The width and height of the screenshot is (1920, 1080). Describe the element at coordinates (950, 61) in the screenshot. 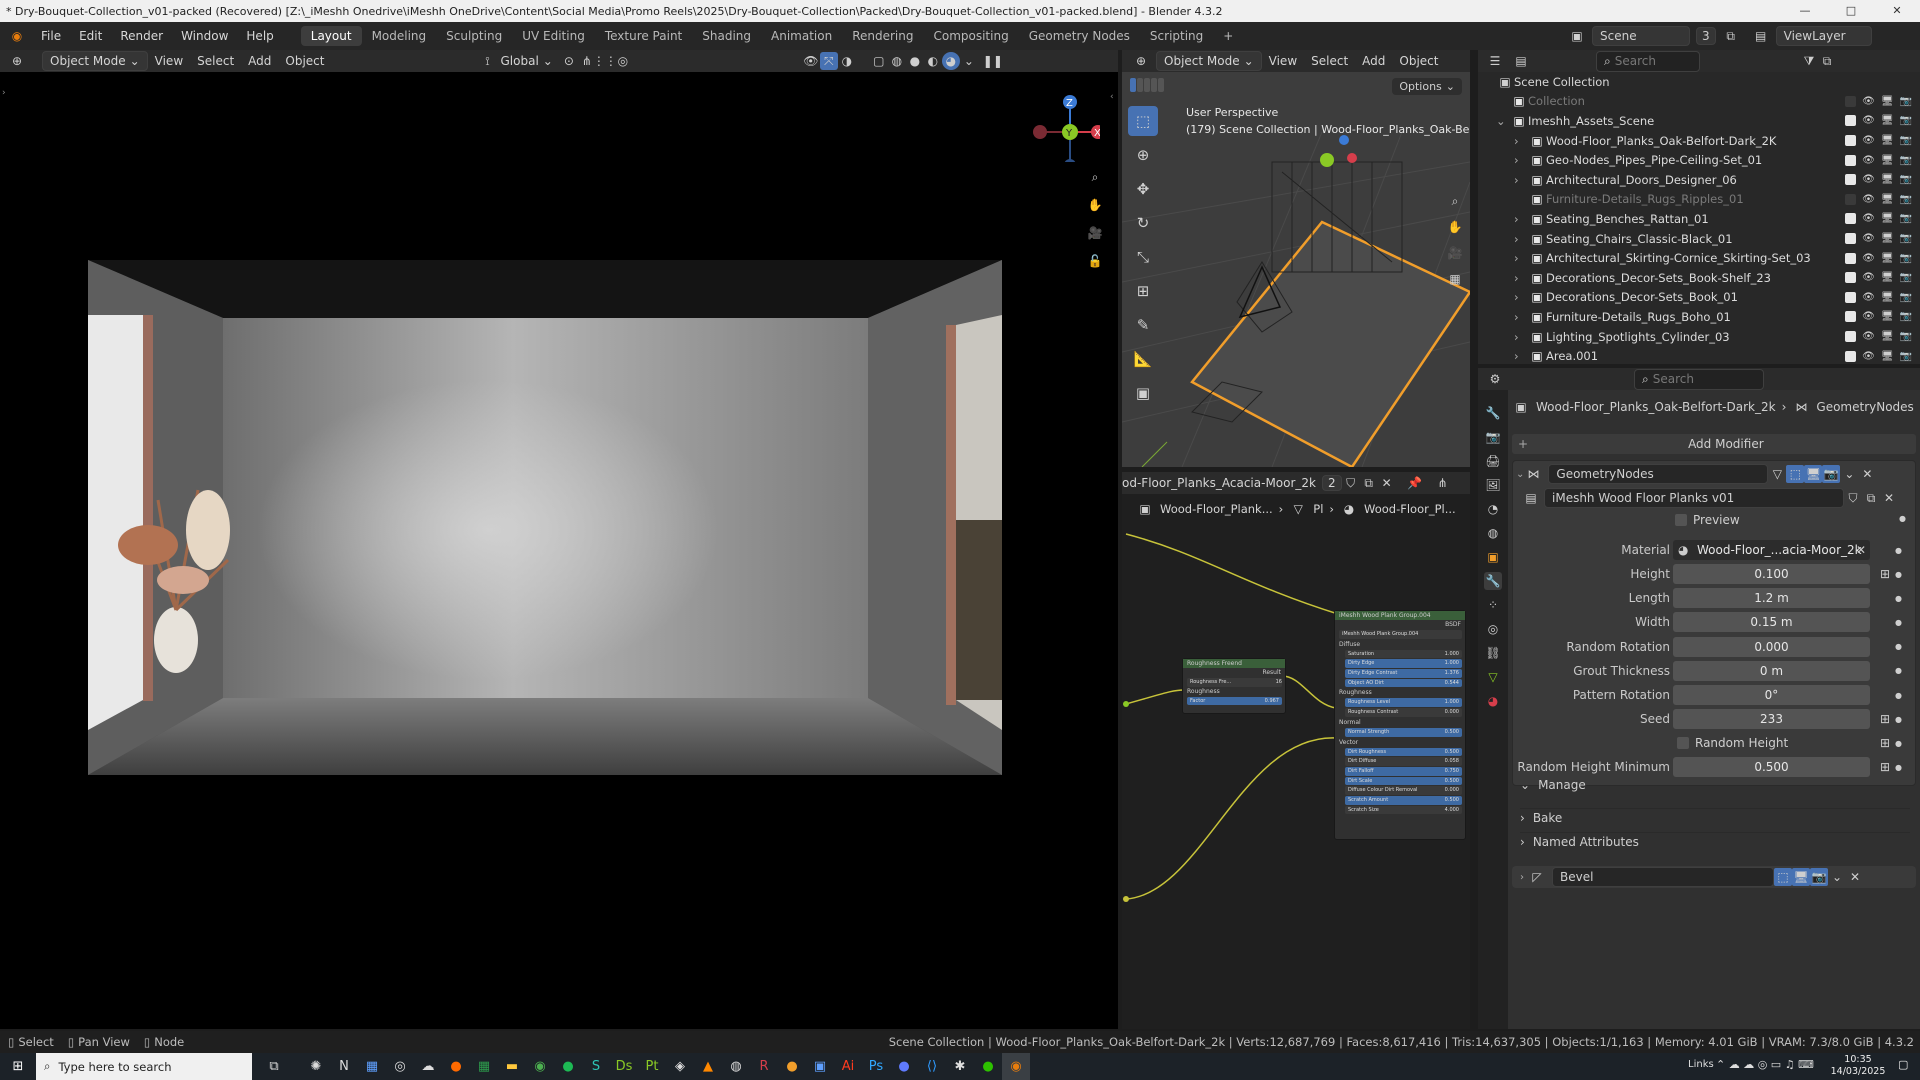

I see `rendered-shading-icon: ◕` at that location.